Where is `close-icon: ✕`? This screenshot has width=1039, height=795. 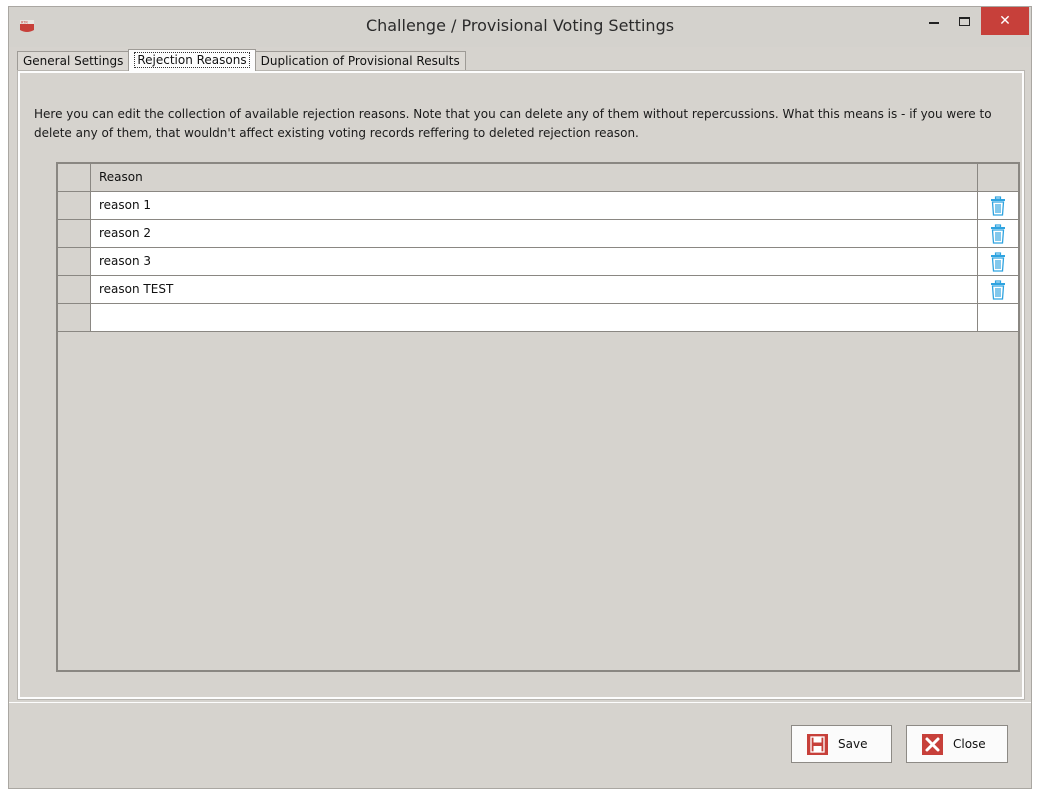 close-icon: ✕ is located at coordinates (1005, 21).